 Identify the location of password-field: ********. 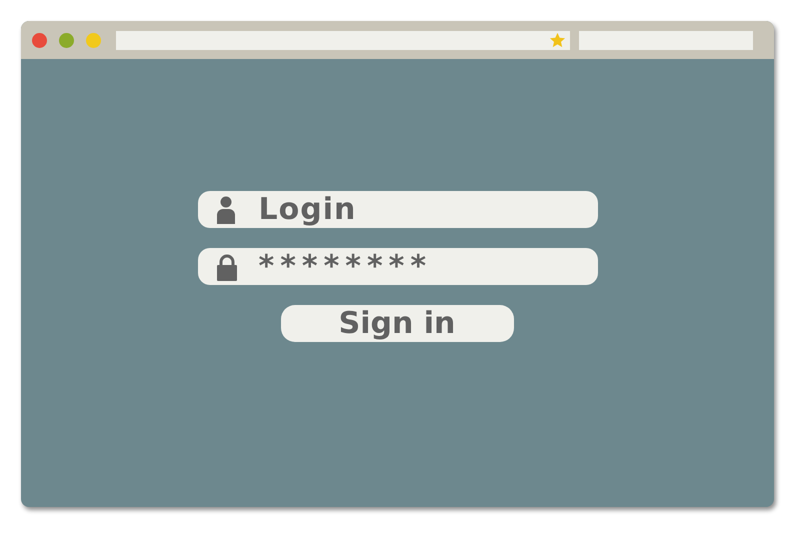
(398, 266).